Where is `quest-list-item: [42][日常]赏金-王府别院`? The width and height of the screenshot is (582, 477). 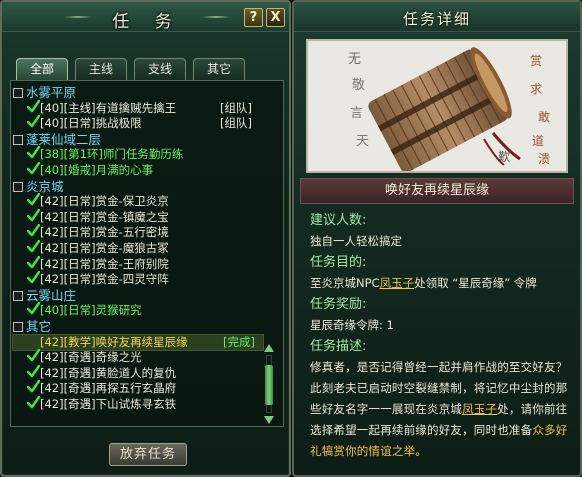
quest-list-item: [42][日常]赏金-王府别院 is located at coordinates (138, 264).